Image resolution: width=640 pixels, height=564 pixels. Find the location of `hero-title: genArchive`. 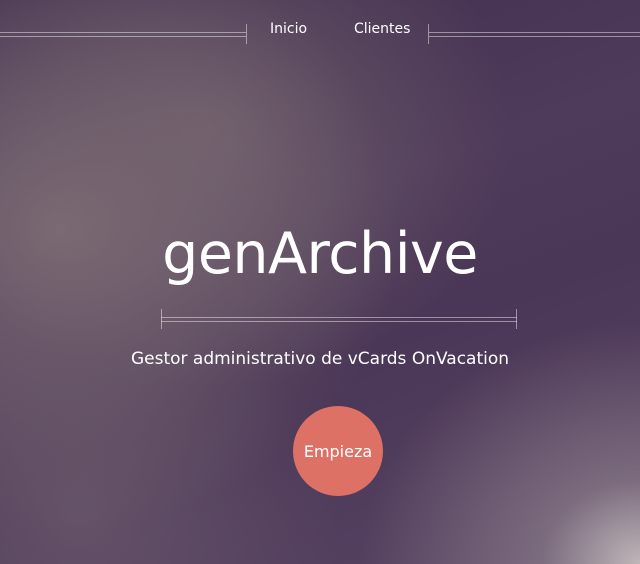

hero-title: genArchive is located at coordinates (320, 254).